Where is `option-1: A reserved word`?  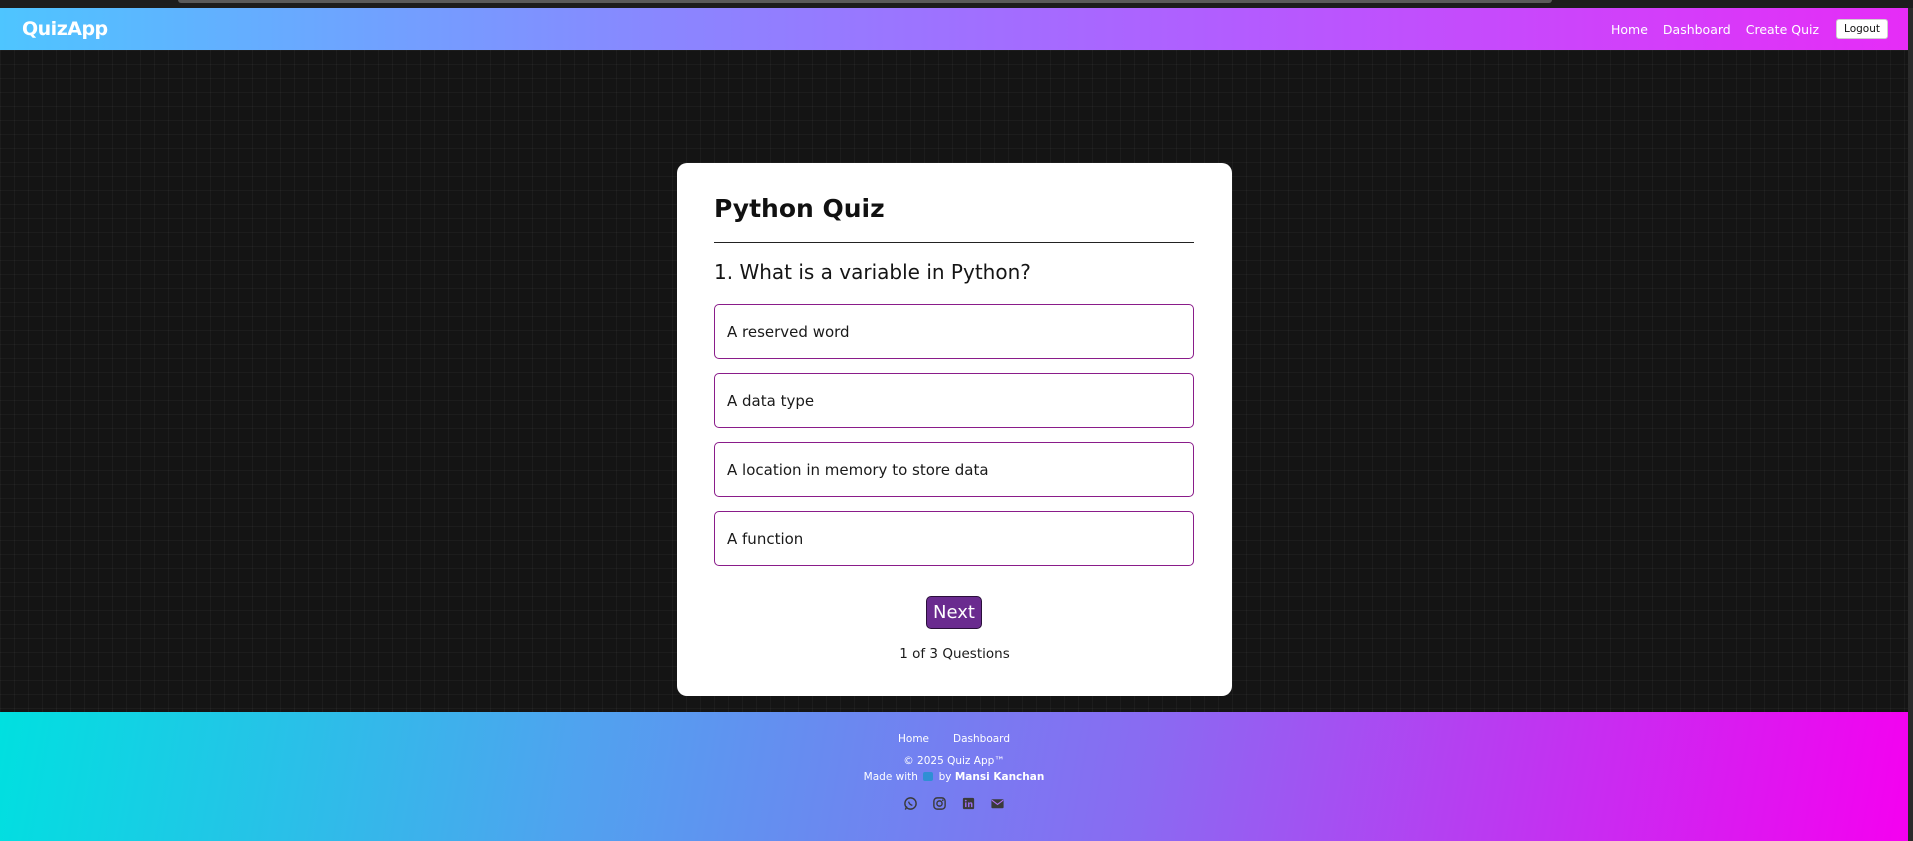 option-1: A reserved word is located at coordinates (954, 331).